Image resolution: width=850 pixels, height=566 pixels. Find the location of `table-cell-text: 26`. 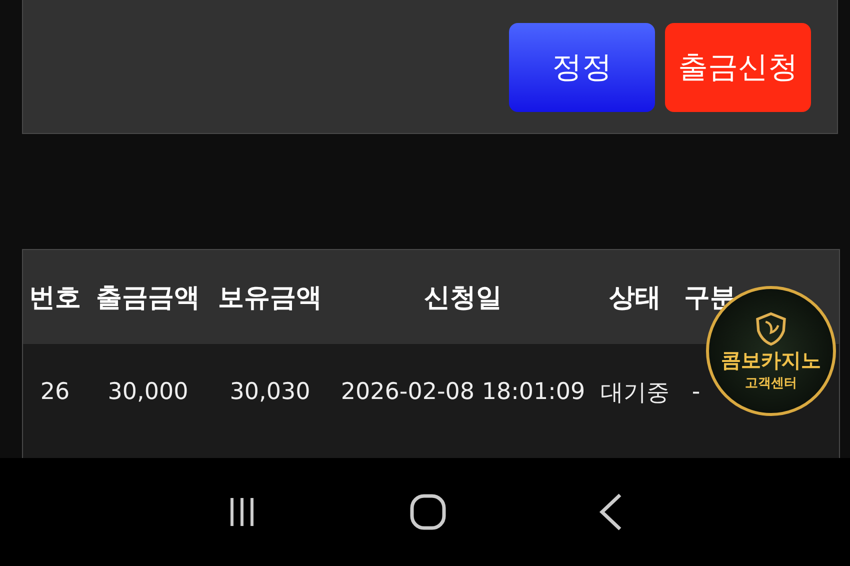

table-cell-text: 26 is located at coordinates (55, 392).